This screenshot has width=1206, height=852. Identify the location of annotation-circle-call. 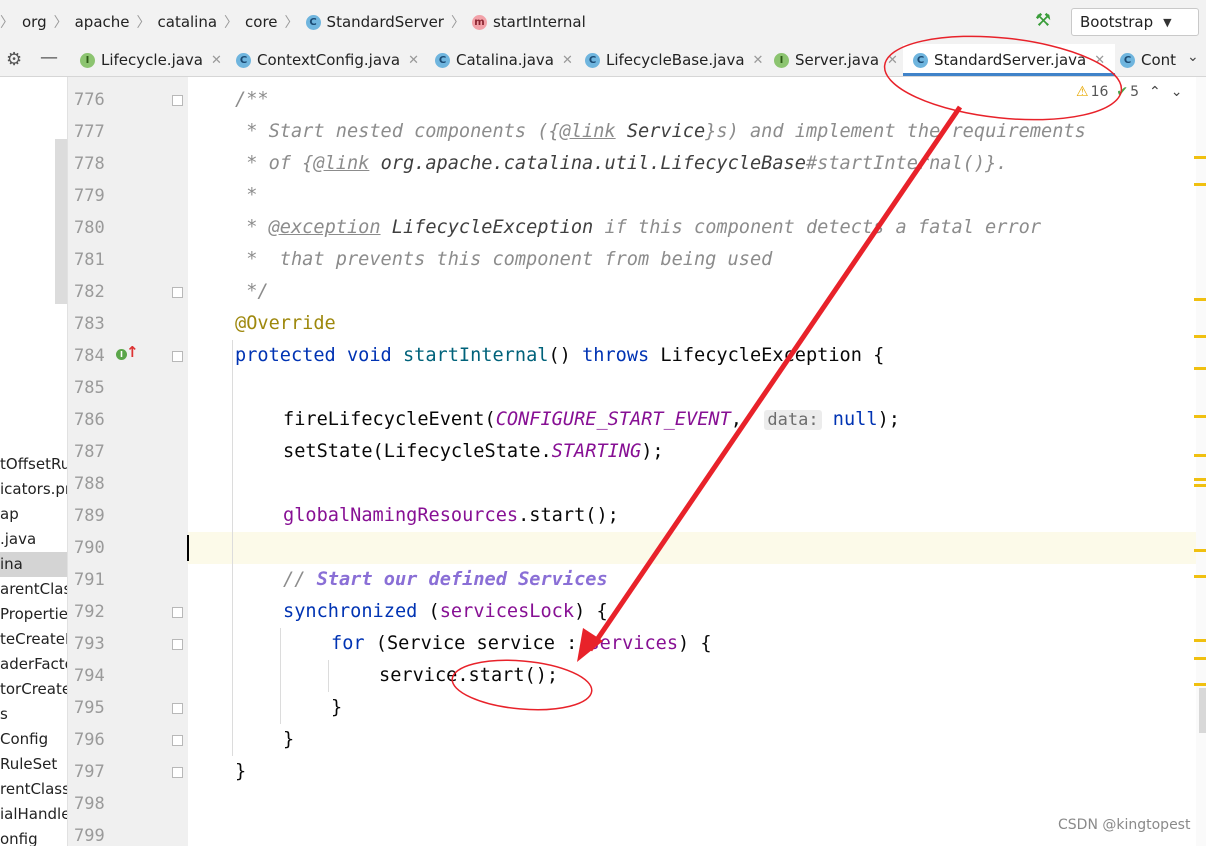
(522, 685).